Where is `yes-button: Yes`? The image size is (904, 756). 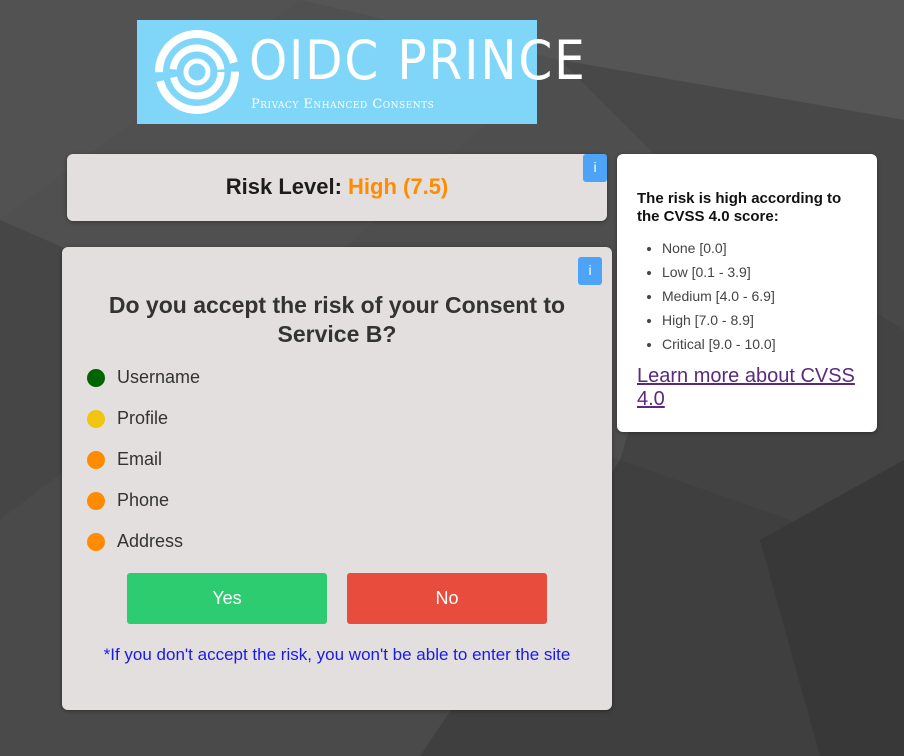
yes-button: Yes is located at coordinates (227, 598).